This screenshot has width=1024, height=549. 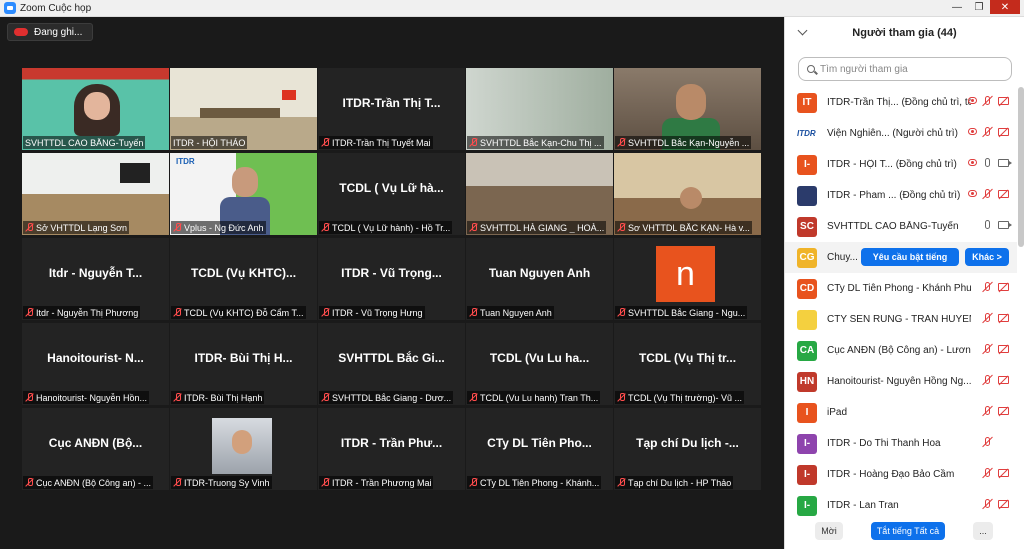 I want to click on participant-row: ITDR - Pham ... (Đồng chủ trì), so click(x=901, y=195).